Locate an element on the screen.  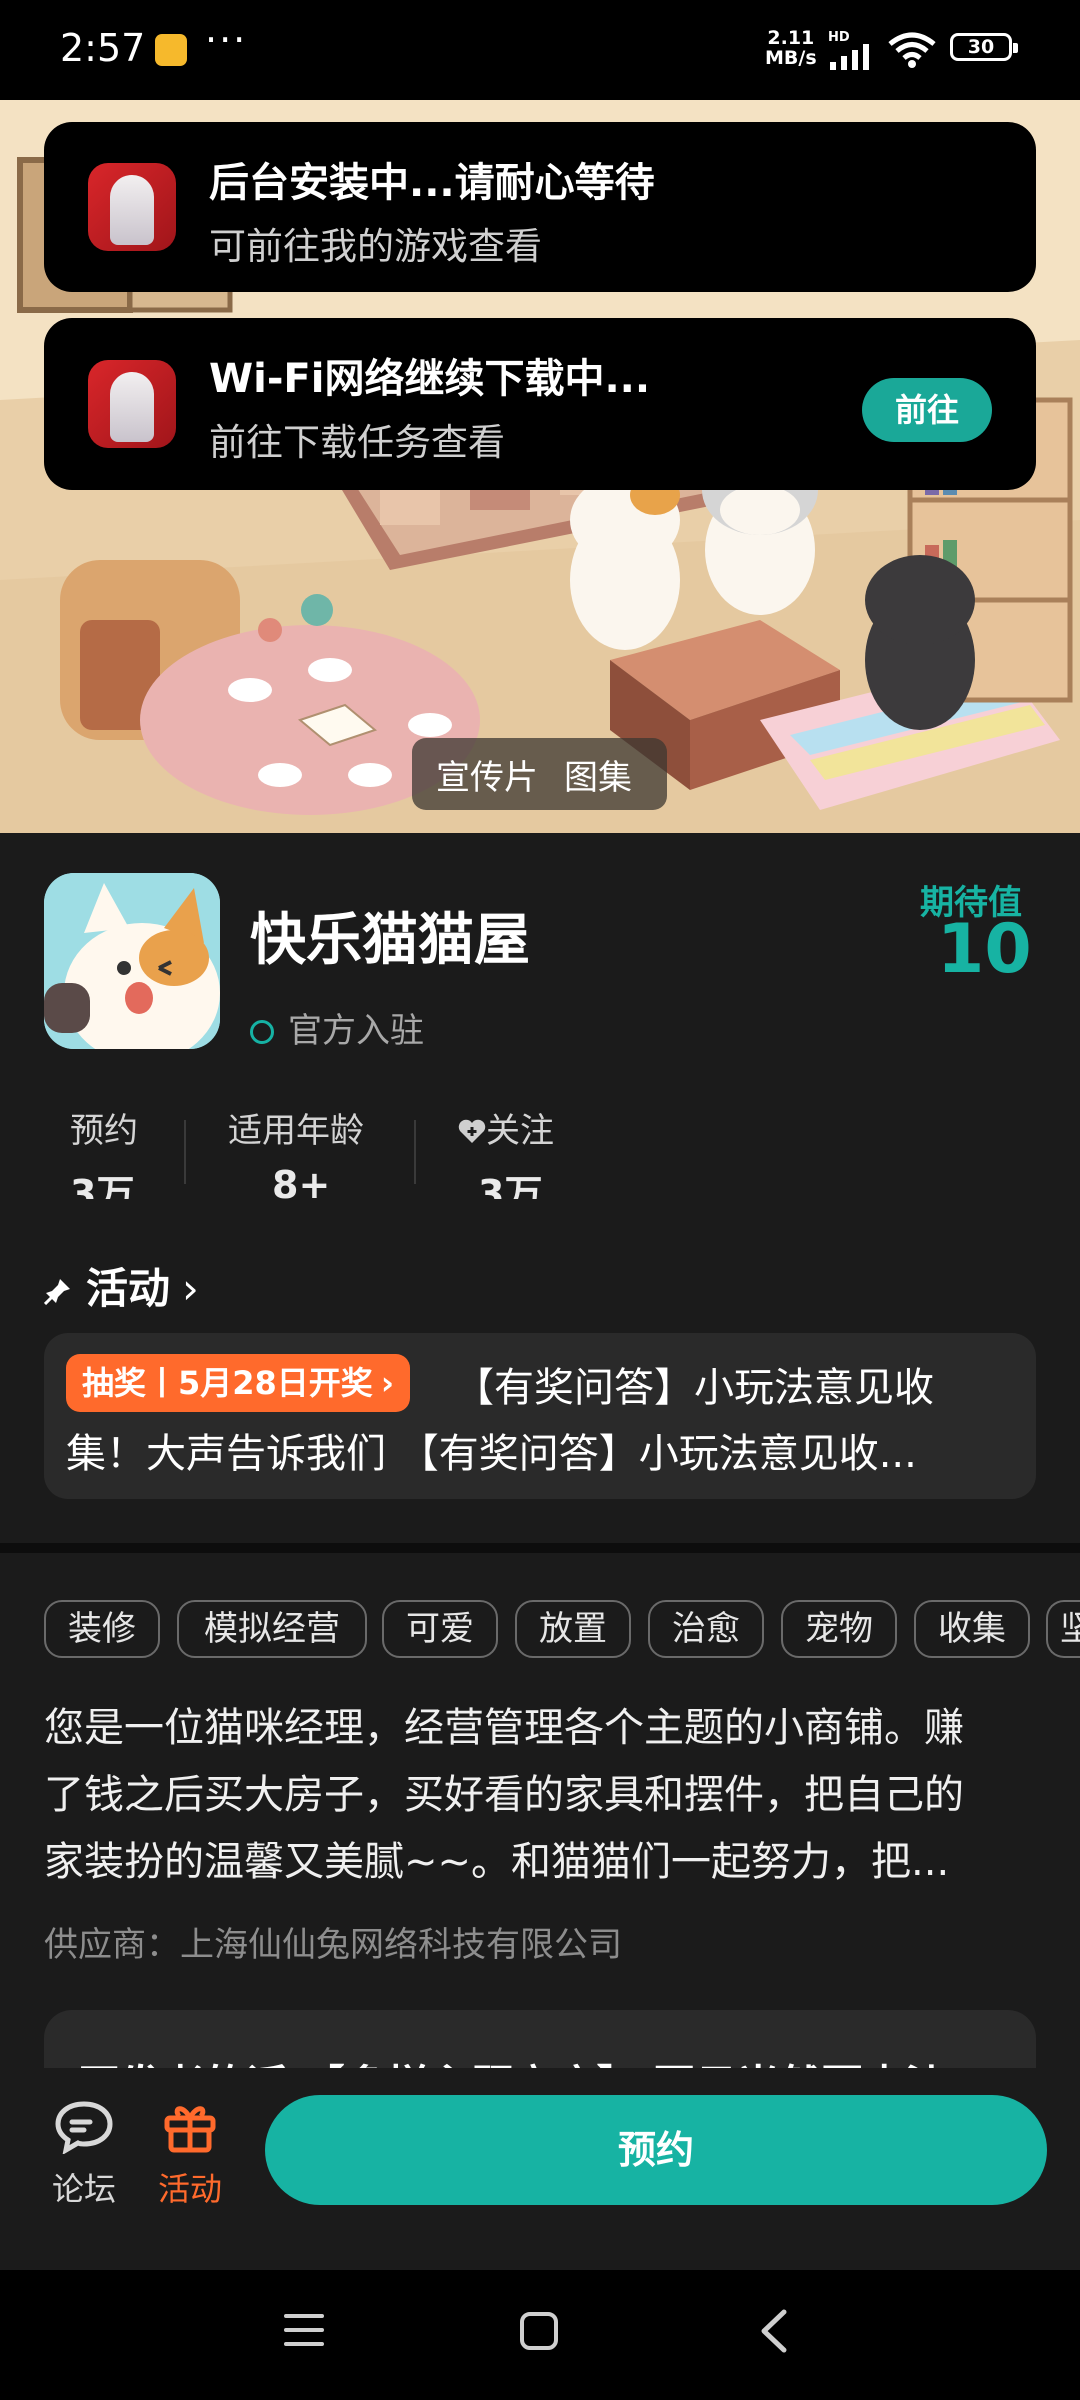
activity-nav-label: 活动 is located at coordinates (189, 2189).